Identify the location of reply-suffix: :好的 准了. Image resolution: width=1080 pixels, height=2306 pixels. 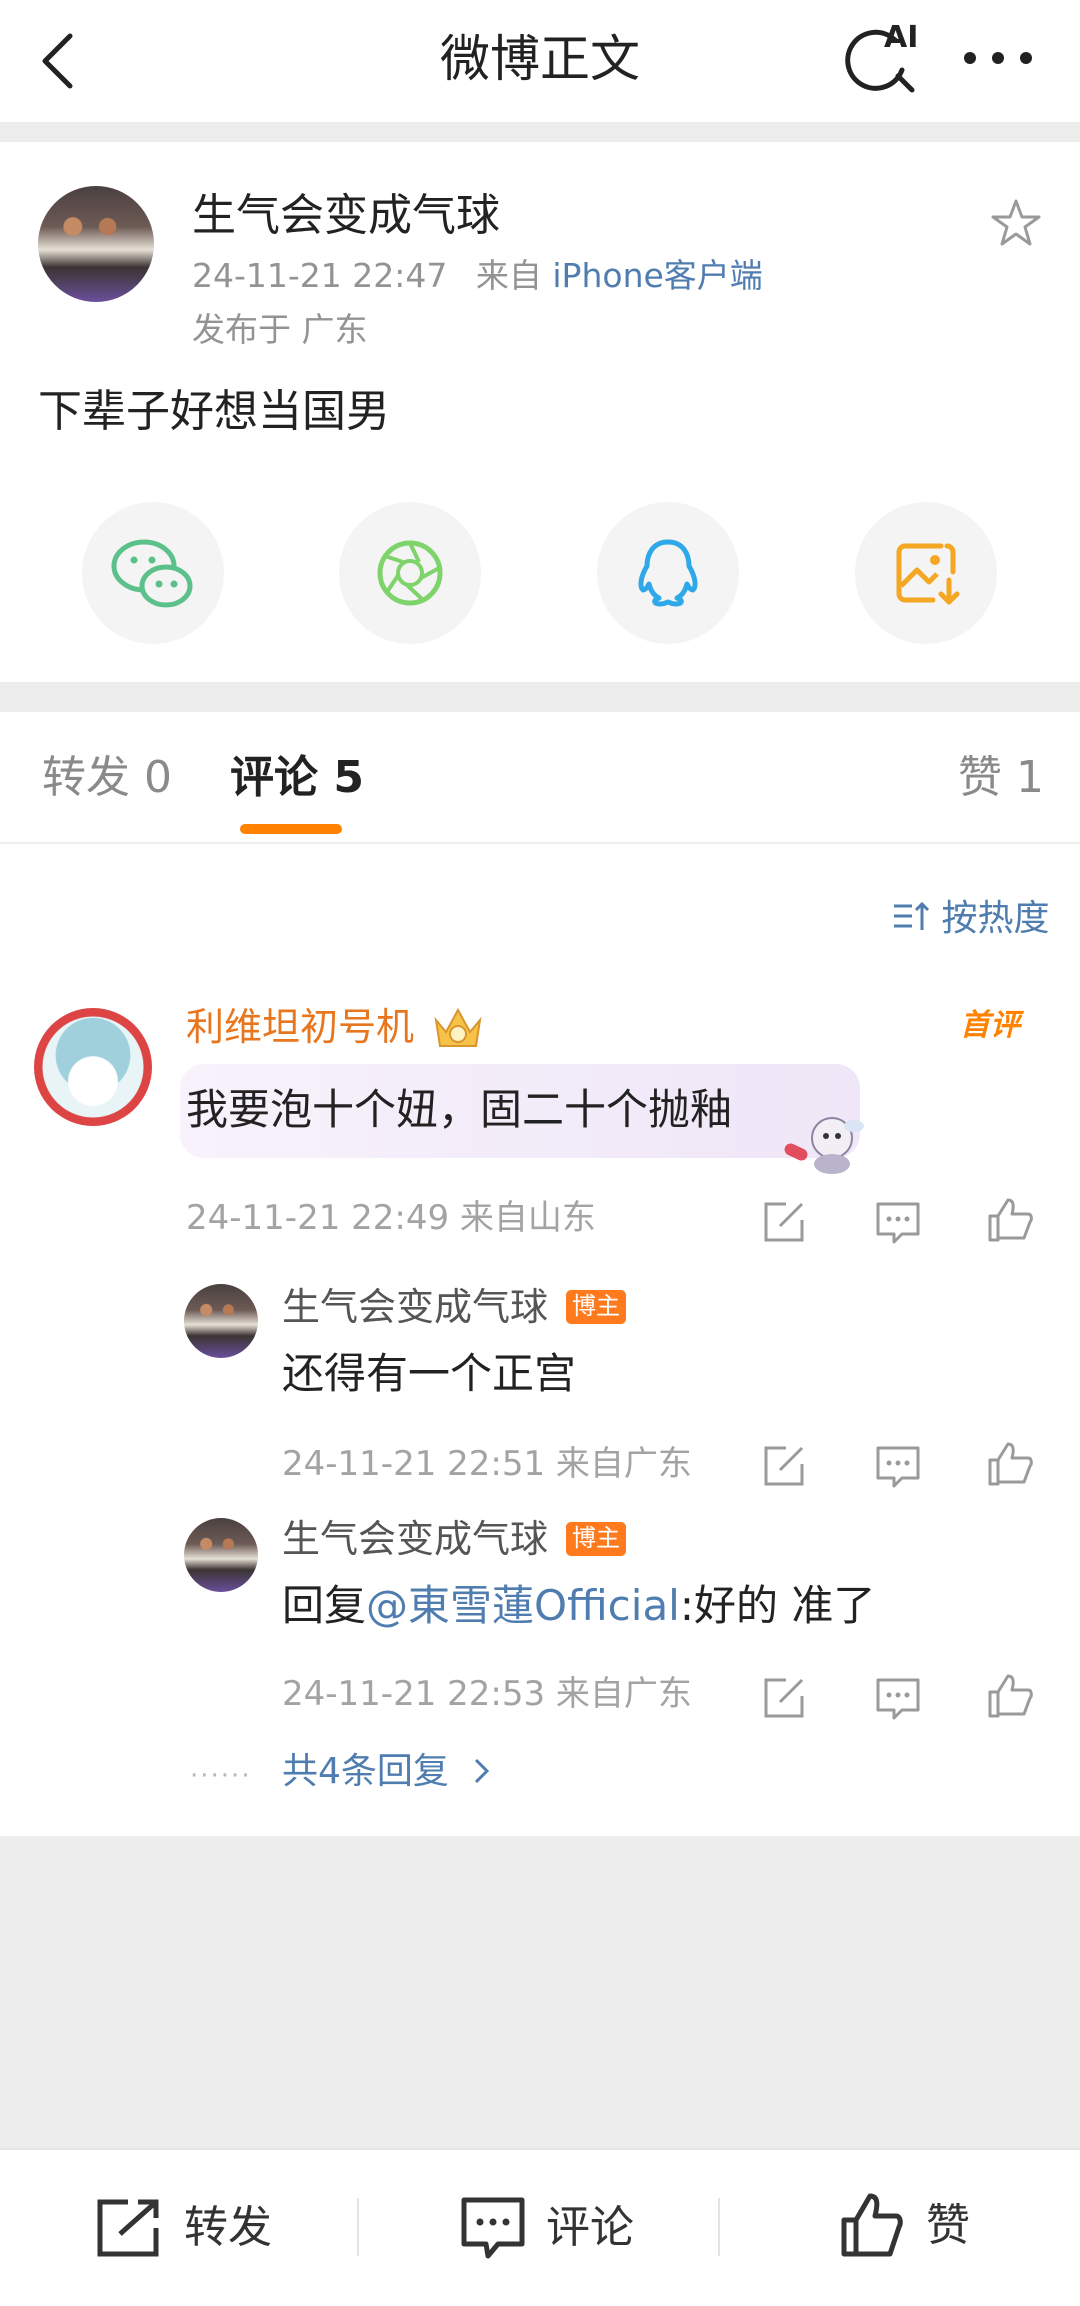
(777, 1605).